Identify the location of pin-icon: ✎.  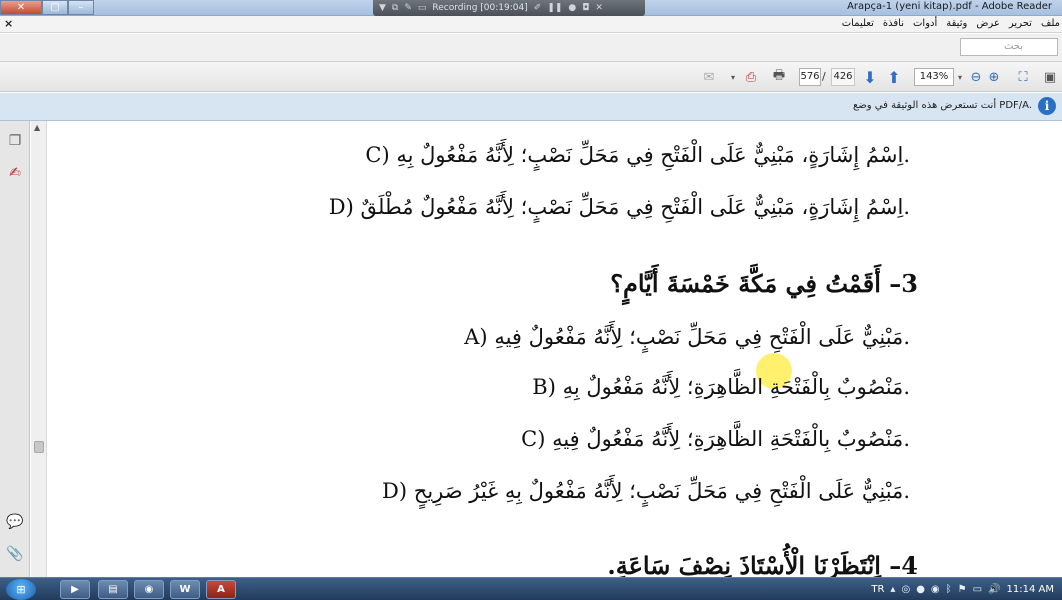
(408, 8).